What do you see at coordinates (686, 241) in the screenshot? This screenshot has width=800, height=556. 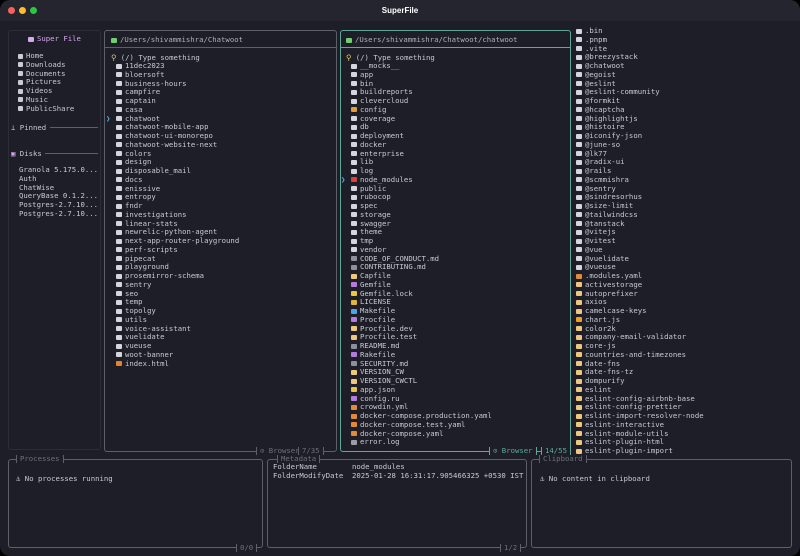 I see `file-item: @vitest` at bounding box center [686, 241].